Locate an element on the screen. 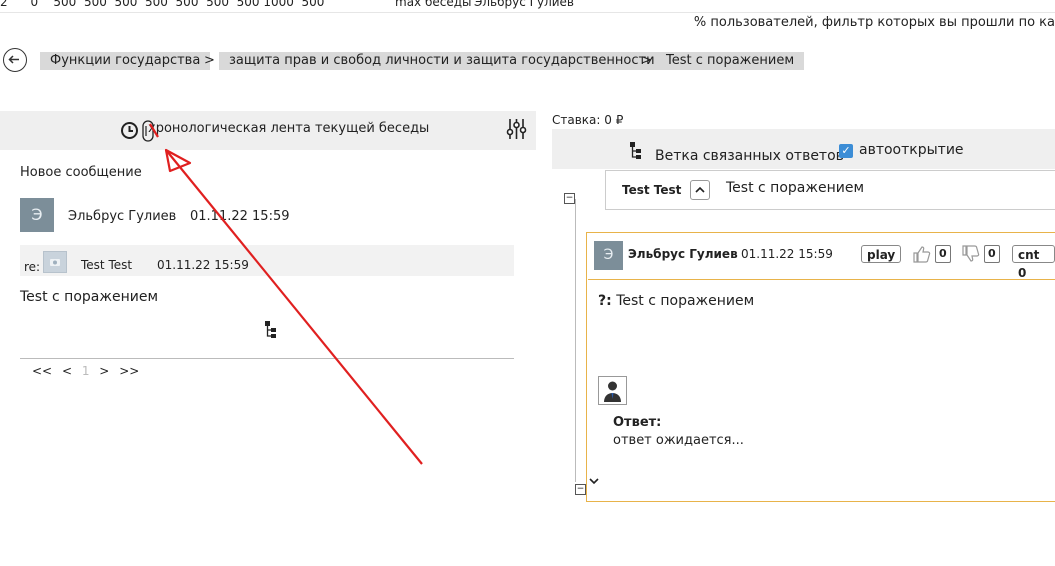 The image size is (1055, 566). pager-prev: < is located at coordinates (67, 371).